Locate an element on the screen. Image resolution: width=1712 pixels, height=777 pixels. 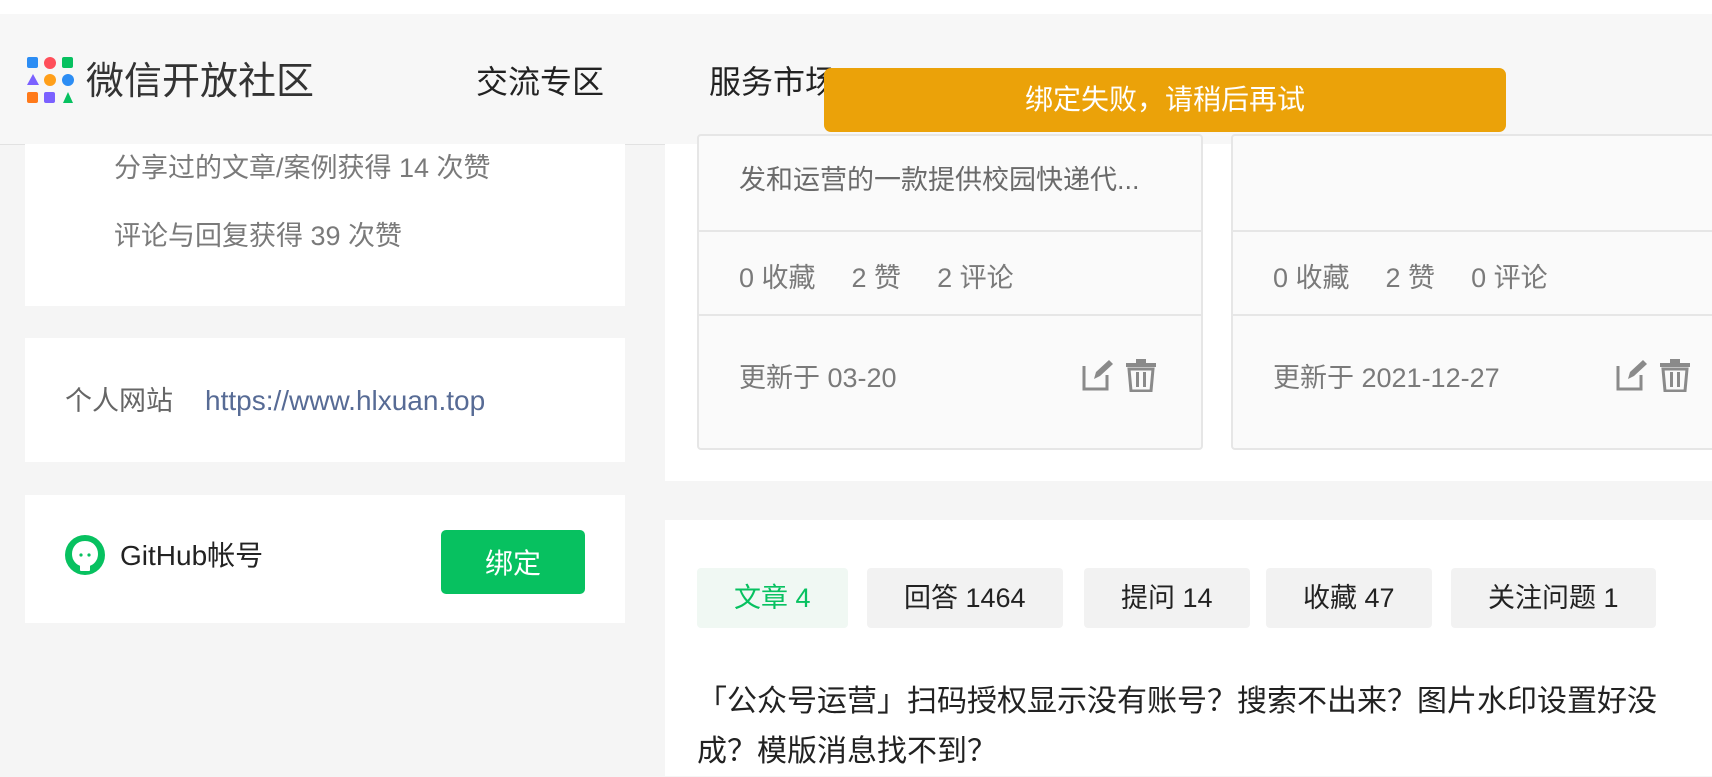
project-card: 0 收藏 2 赞 0 评论 更新于 2021-12-27 is located at coordinates (1471, 292).